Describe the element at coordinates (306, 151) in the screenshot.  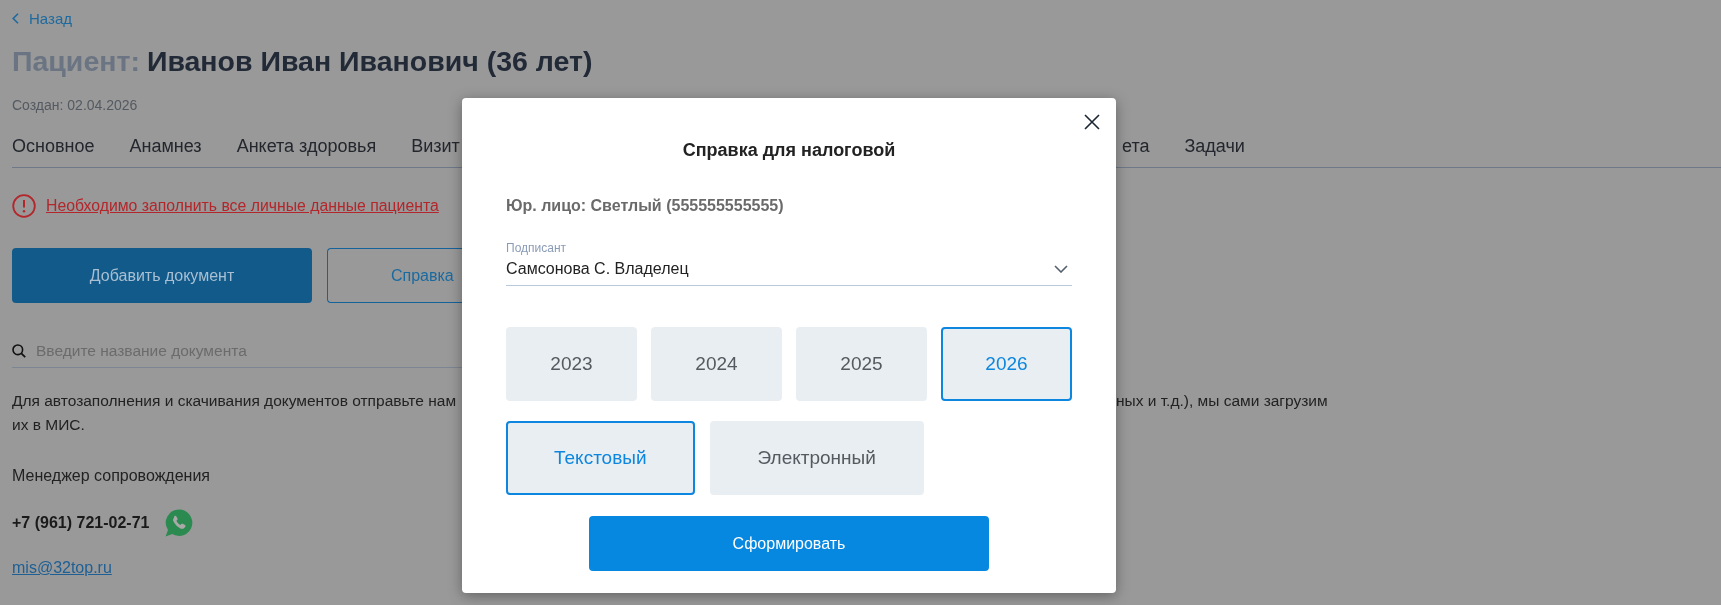
I see `tab: Анкета здоровья` at that location.